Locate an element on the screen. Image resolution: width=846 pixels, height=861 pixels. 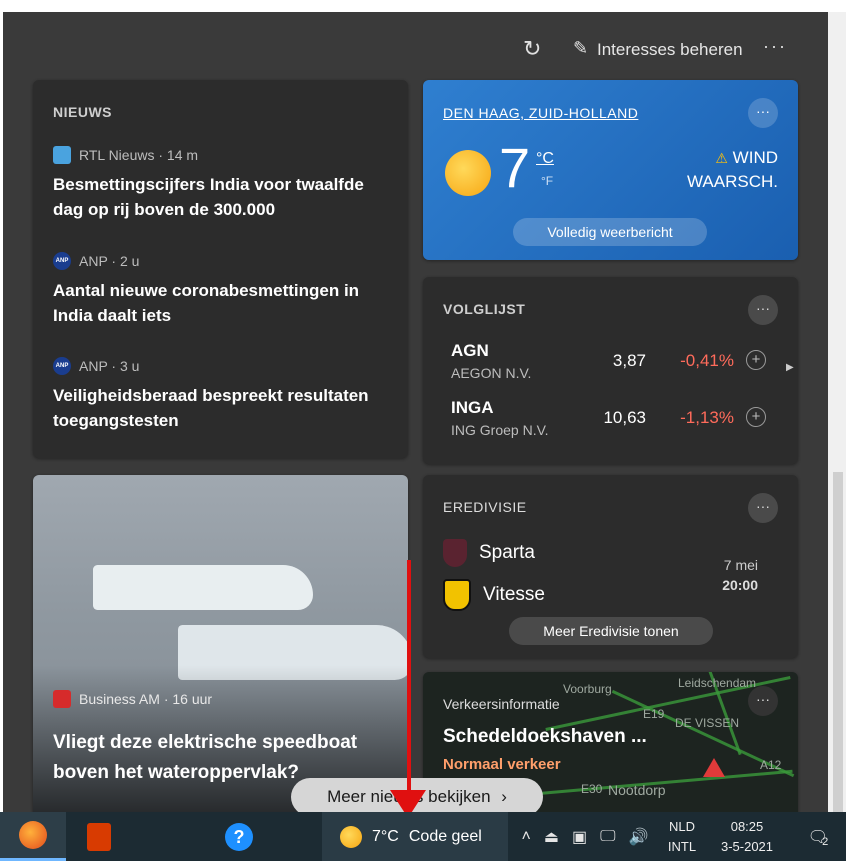
refresh-icon: ↻ is located at coordinates (532, 49).